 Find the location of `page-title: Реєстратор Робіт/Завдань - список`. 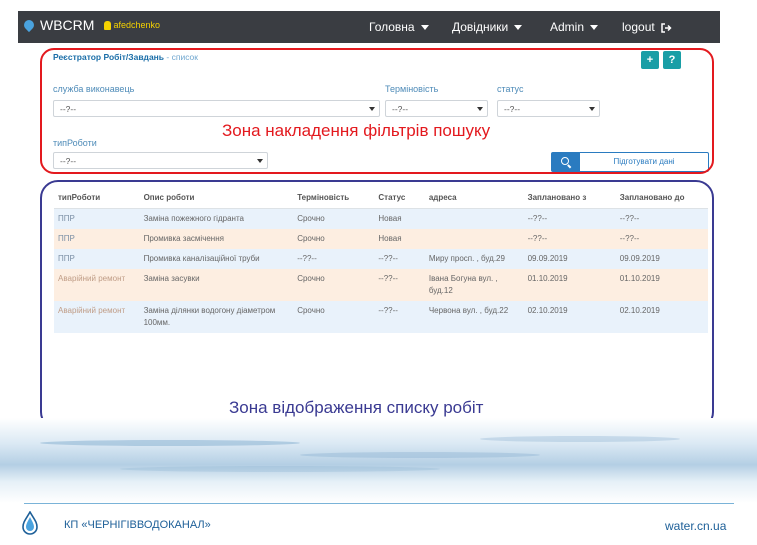

page-title: Реєстратор Робіт/Завдань - список is located at coordinates (125, 57).